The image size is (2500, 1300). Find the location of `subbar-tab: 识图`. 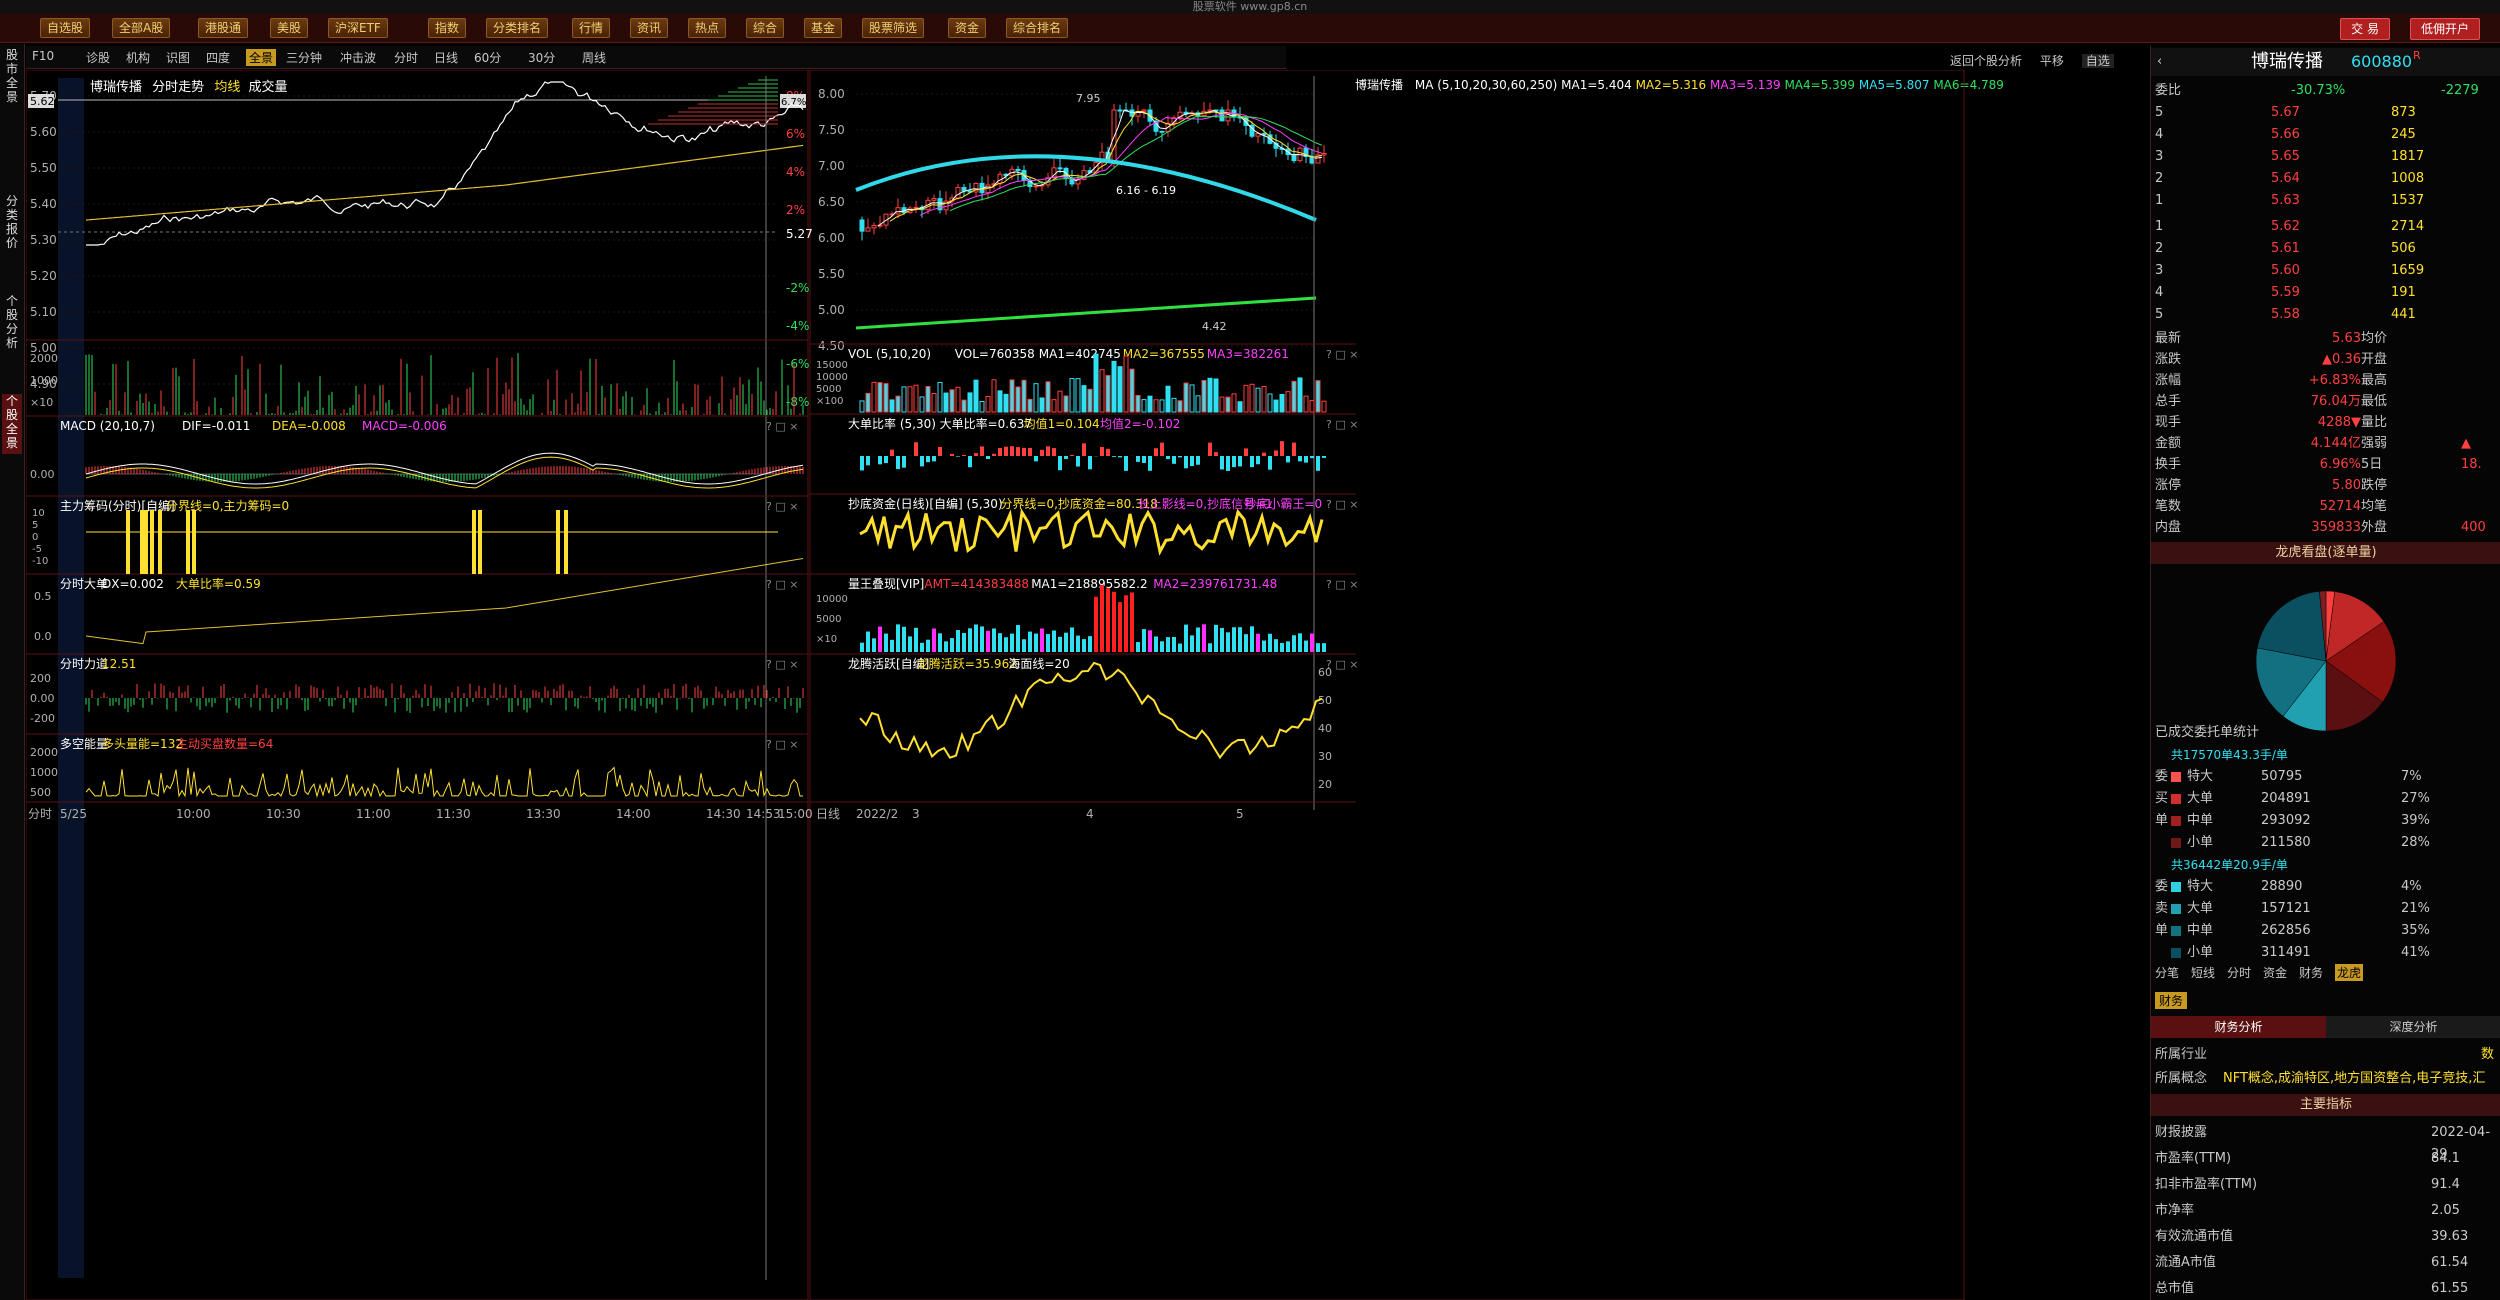

subbar-tab: 识图 is located at coordinates (178, 57).